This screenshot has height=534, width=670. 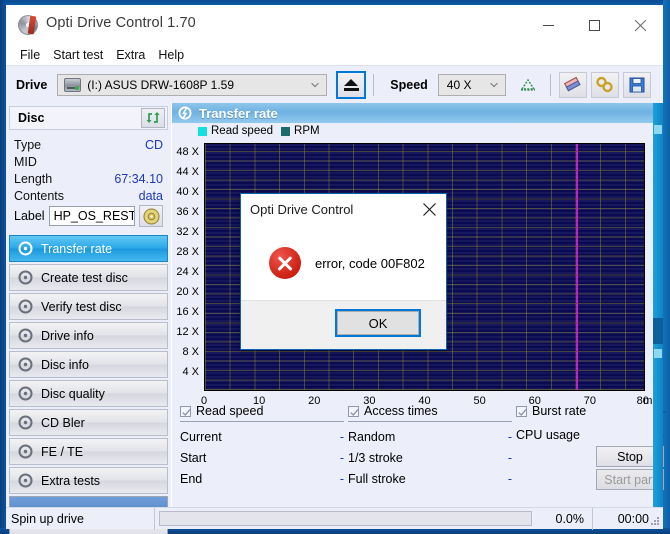 I want to click on minimize-button, so click(x=548, y=25).